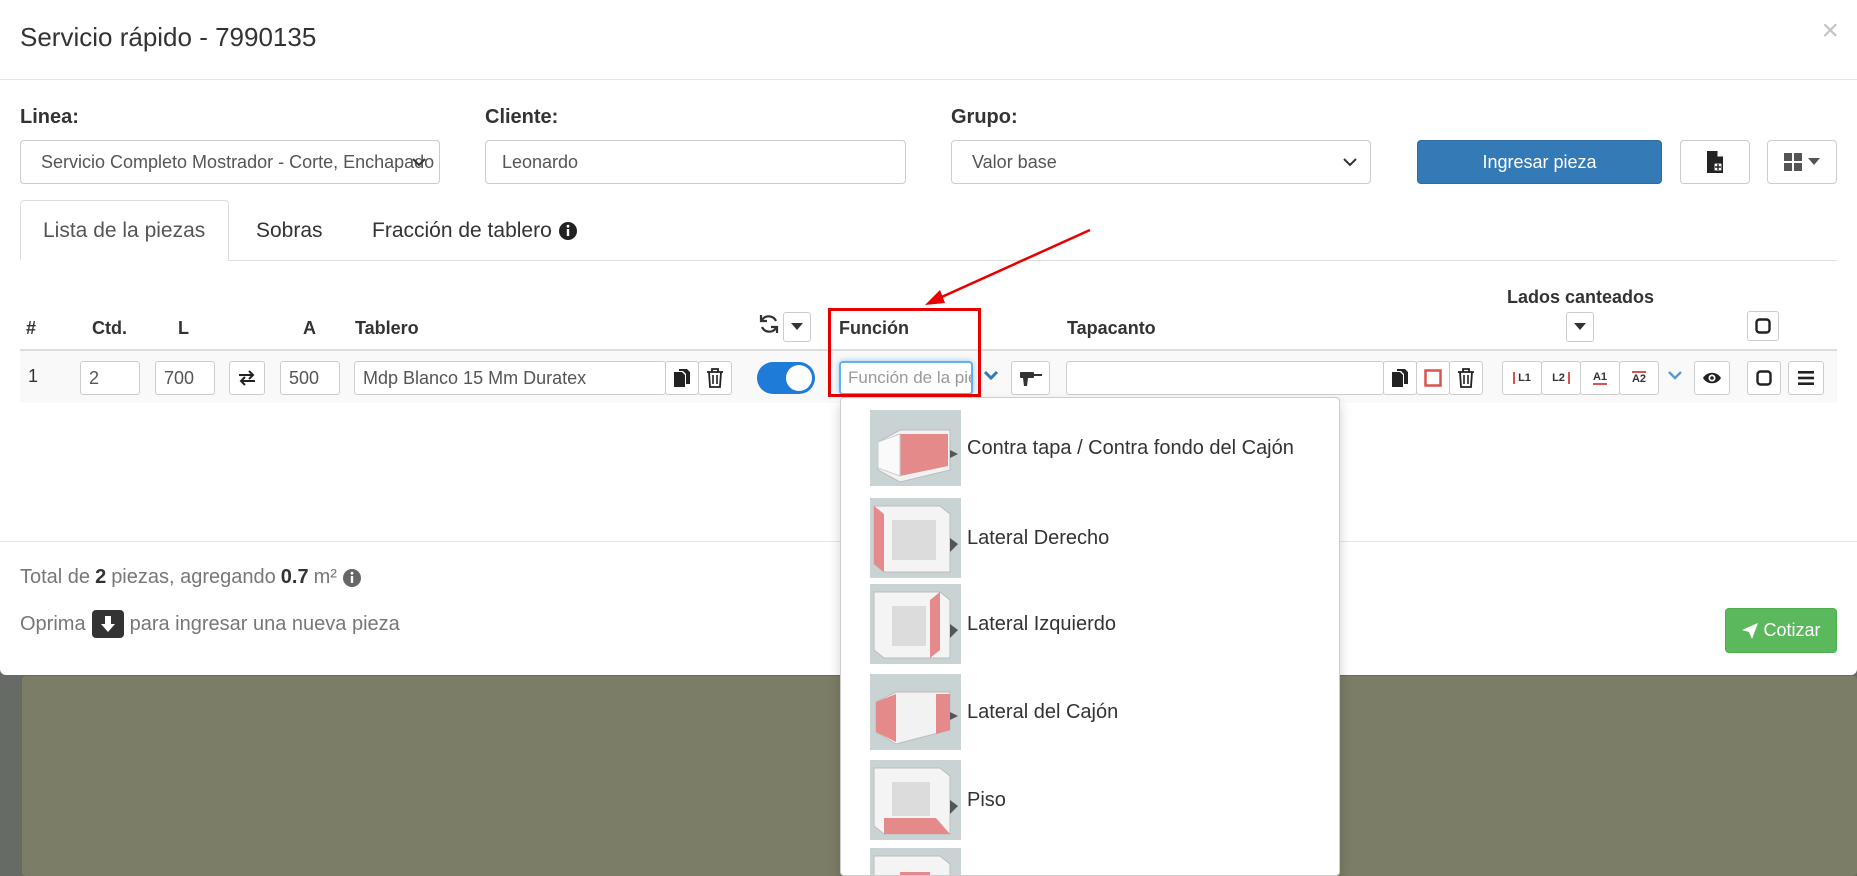 Image resolution: width=1857 pixels, height=876 pixels. Describe the element at coordinates (1792, 630) in the screenshot. I see `cotizar-label: Cotizar` at that location.